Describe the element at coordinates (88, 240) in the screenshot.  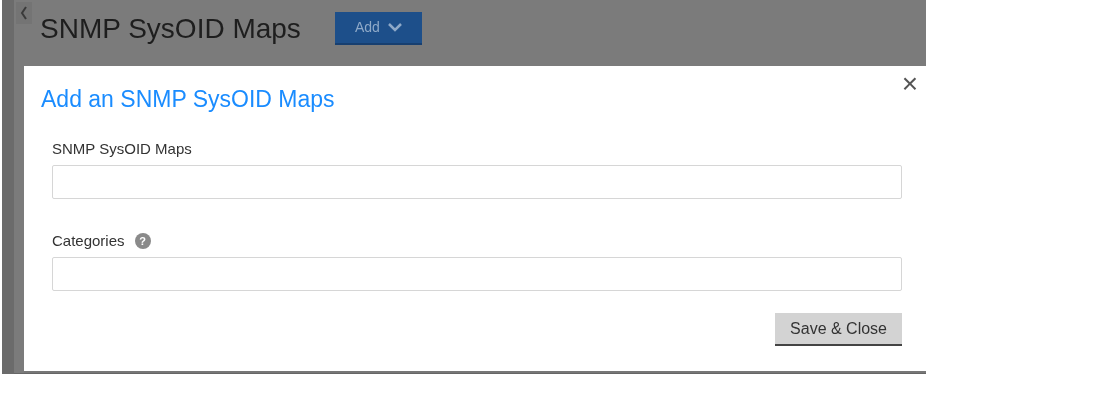
I see `field-label: Categories` at that location.